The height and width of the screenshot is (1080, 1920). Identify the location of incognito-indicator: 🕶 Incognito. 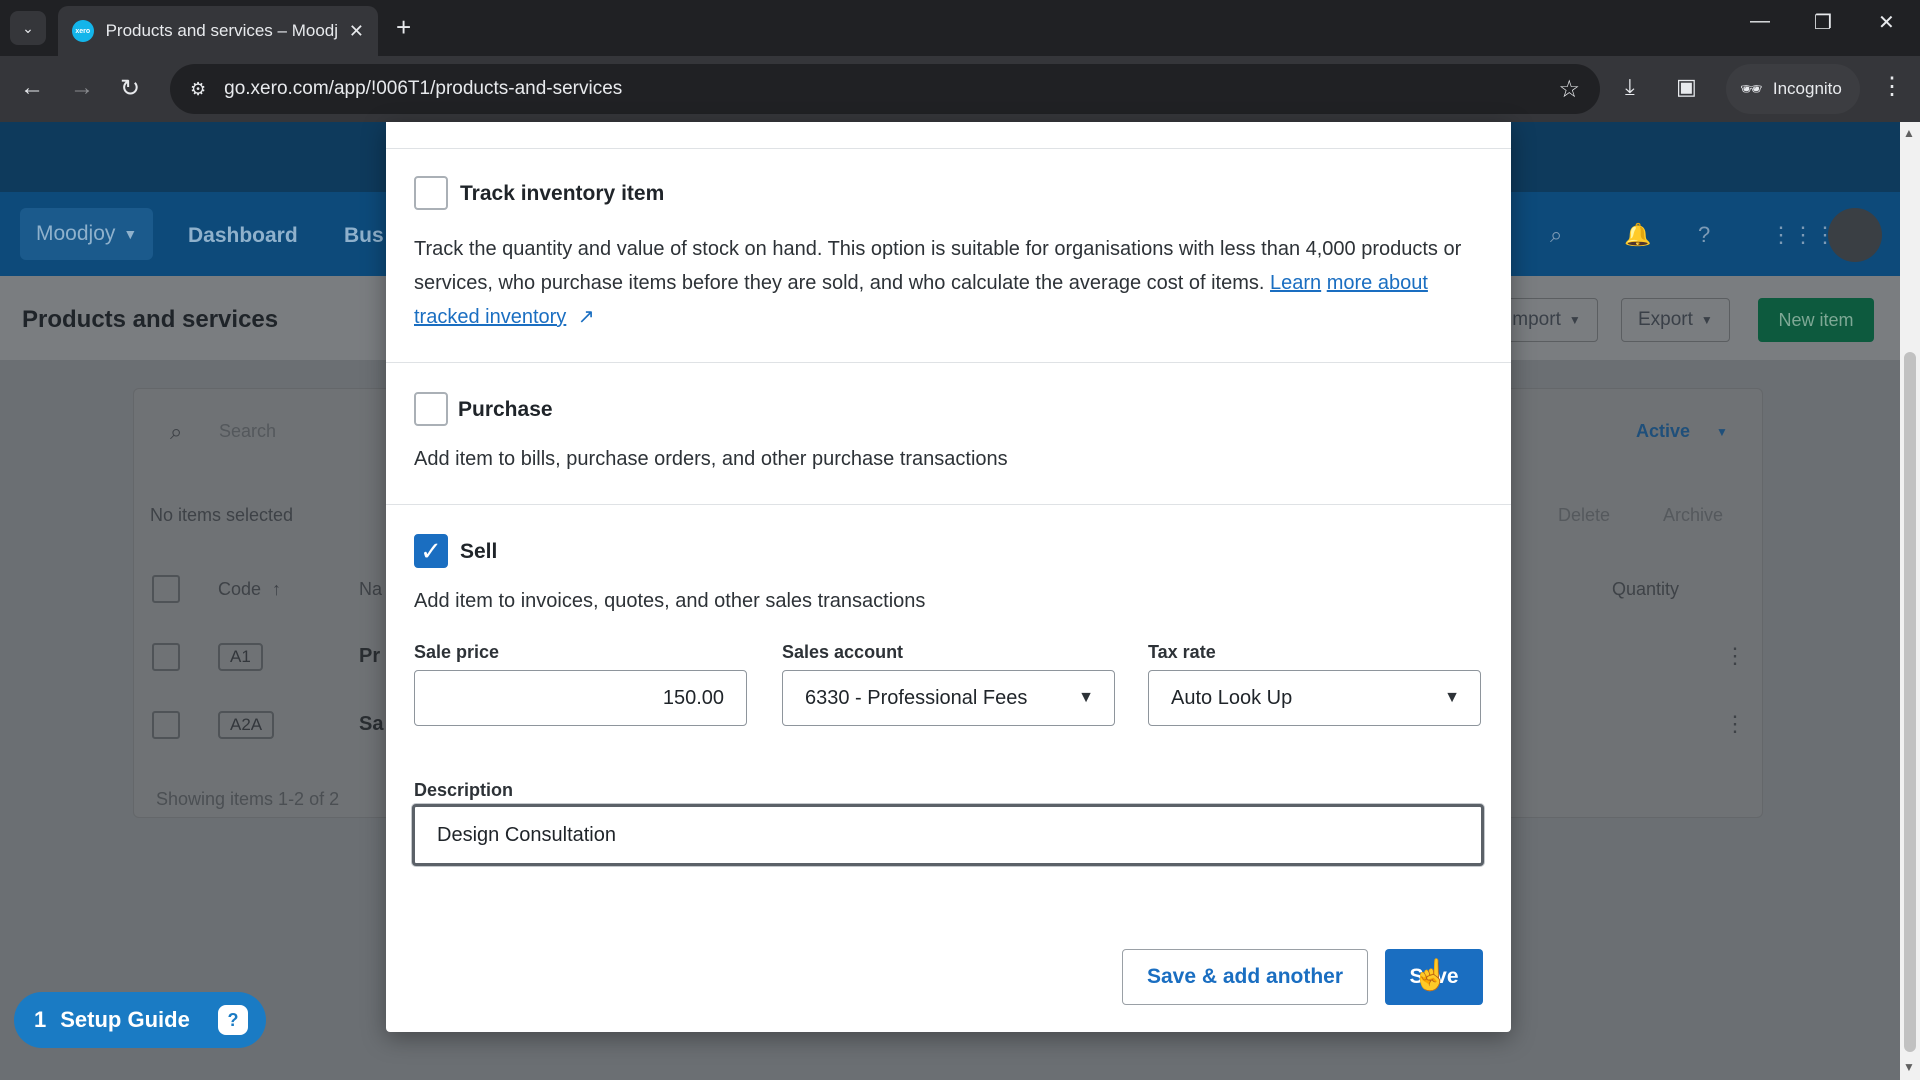
(1793, 89).